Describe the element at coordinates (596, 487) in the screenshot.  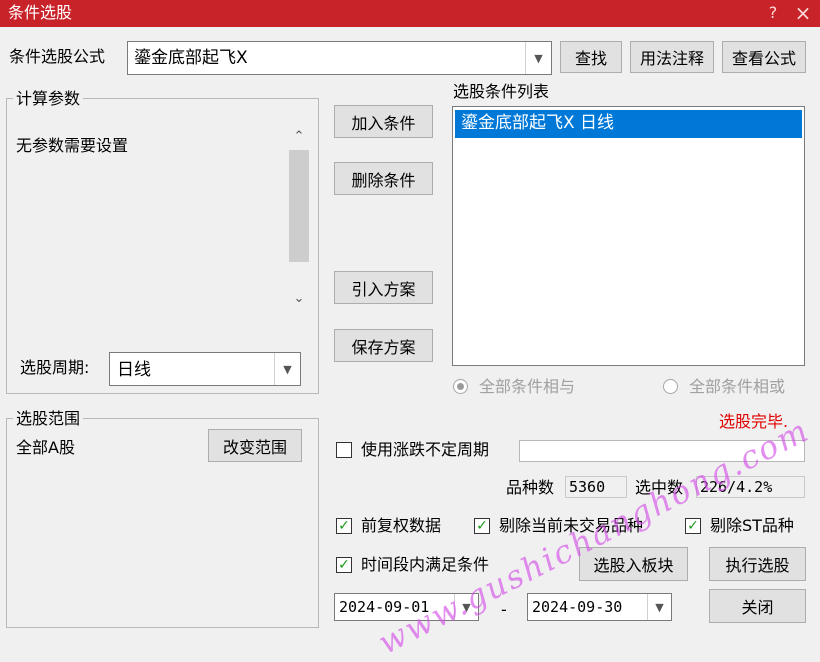
I see `variety-count-value: 5360` at that location.